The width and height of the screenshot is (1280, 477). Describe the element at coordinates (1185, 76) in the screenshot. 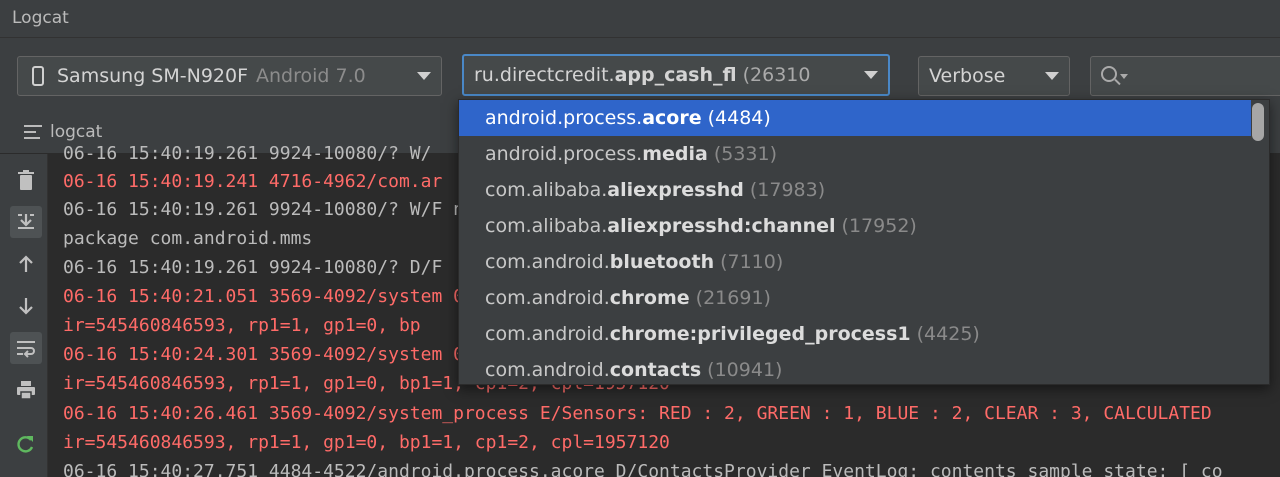

I see `search-input` at that location.